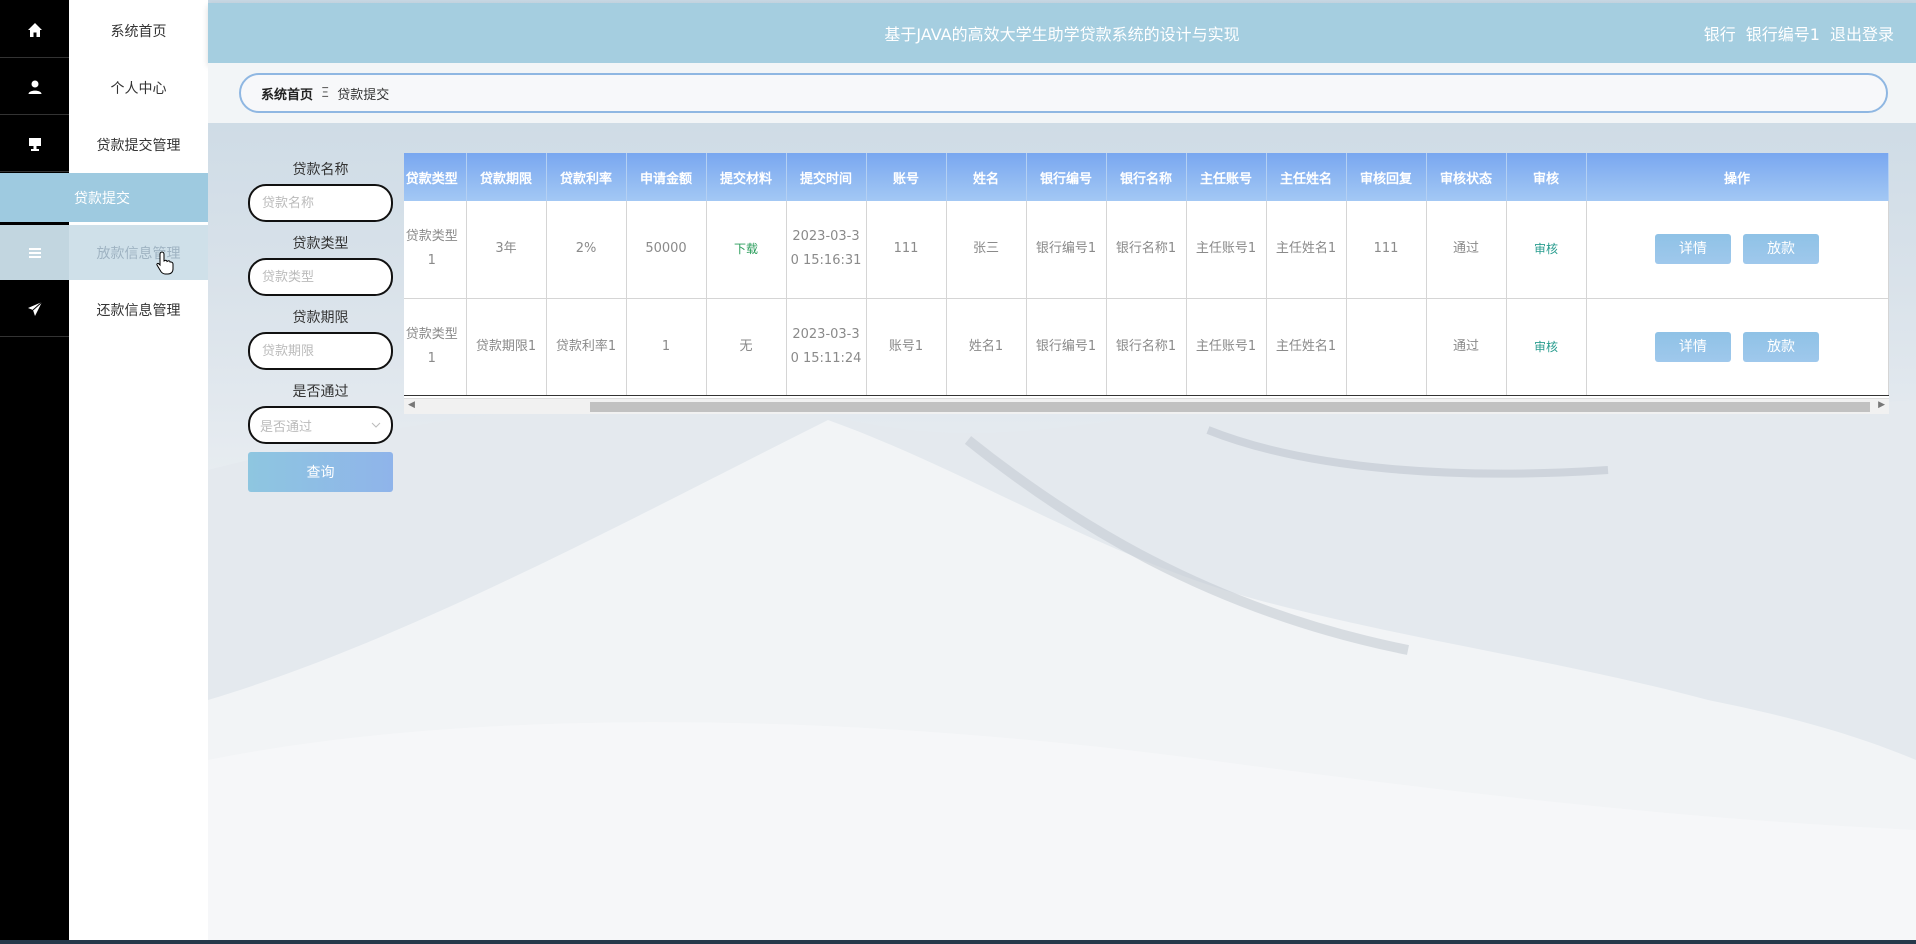  I want to click on cell-time: 2023-03-30 15:16:31, so click(826, 250).